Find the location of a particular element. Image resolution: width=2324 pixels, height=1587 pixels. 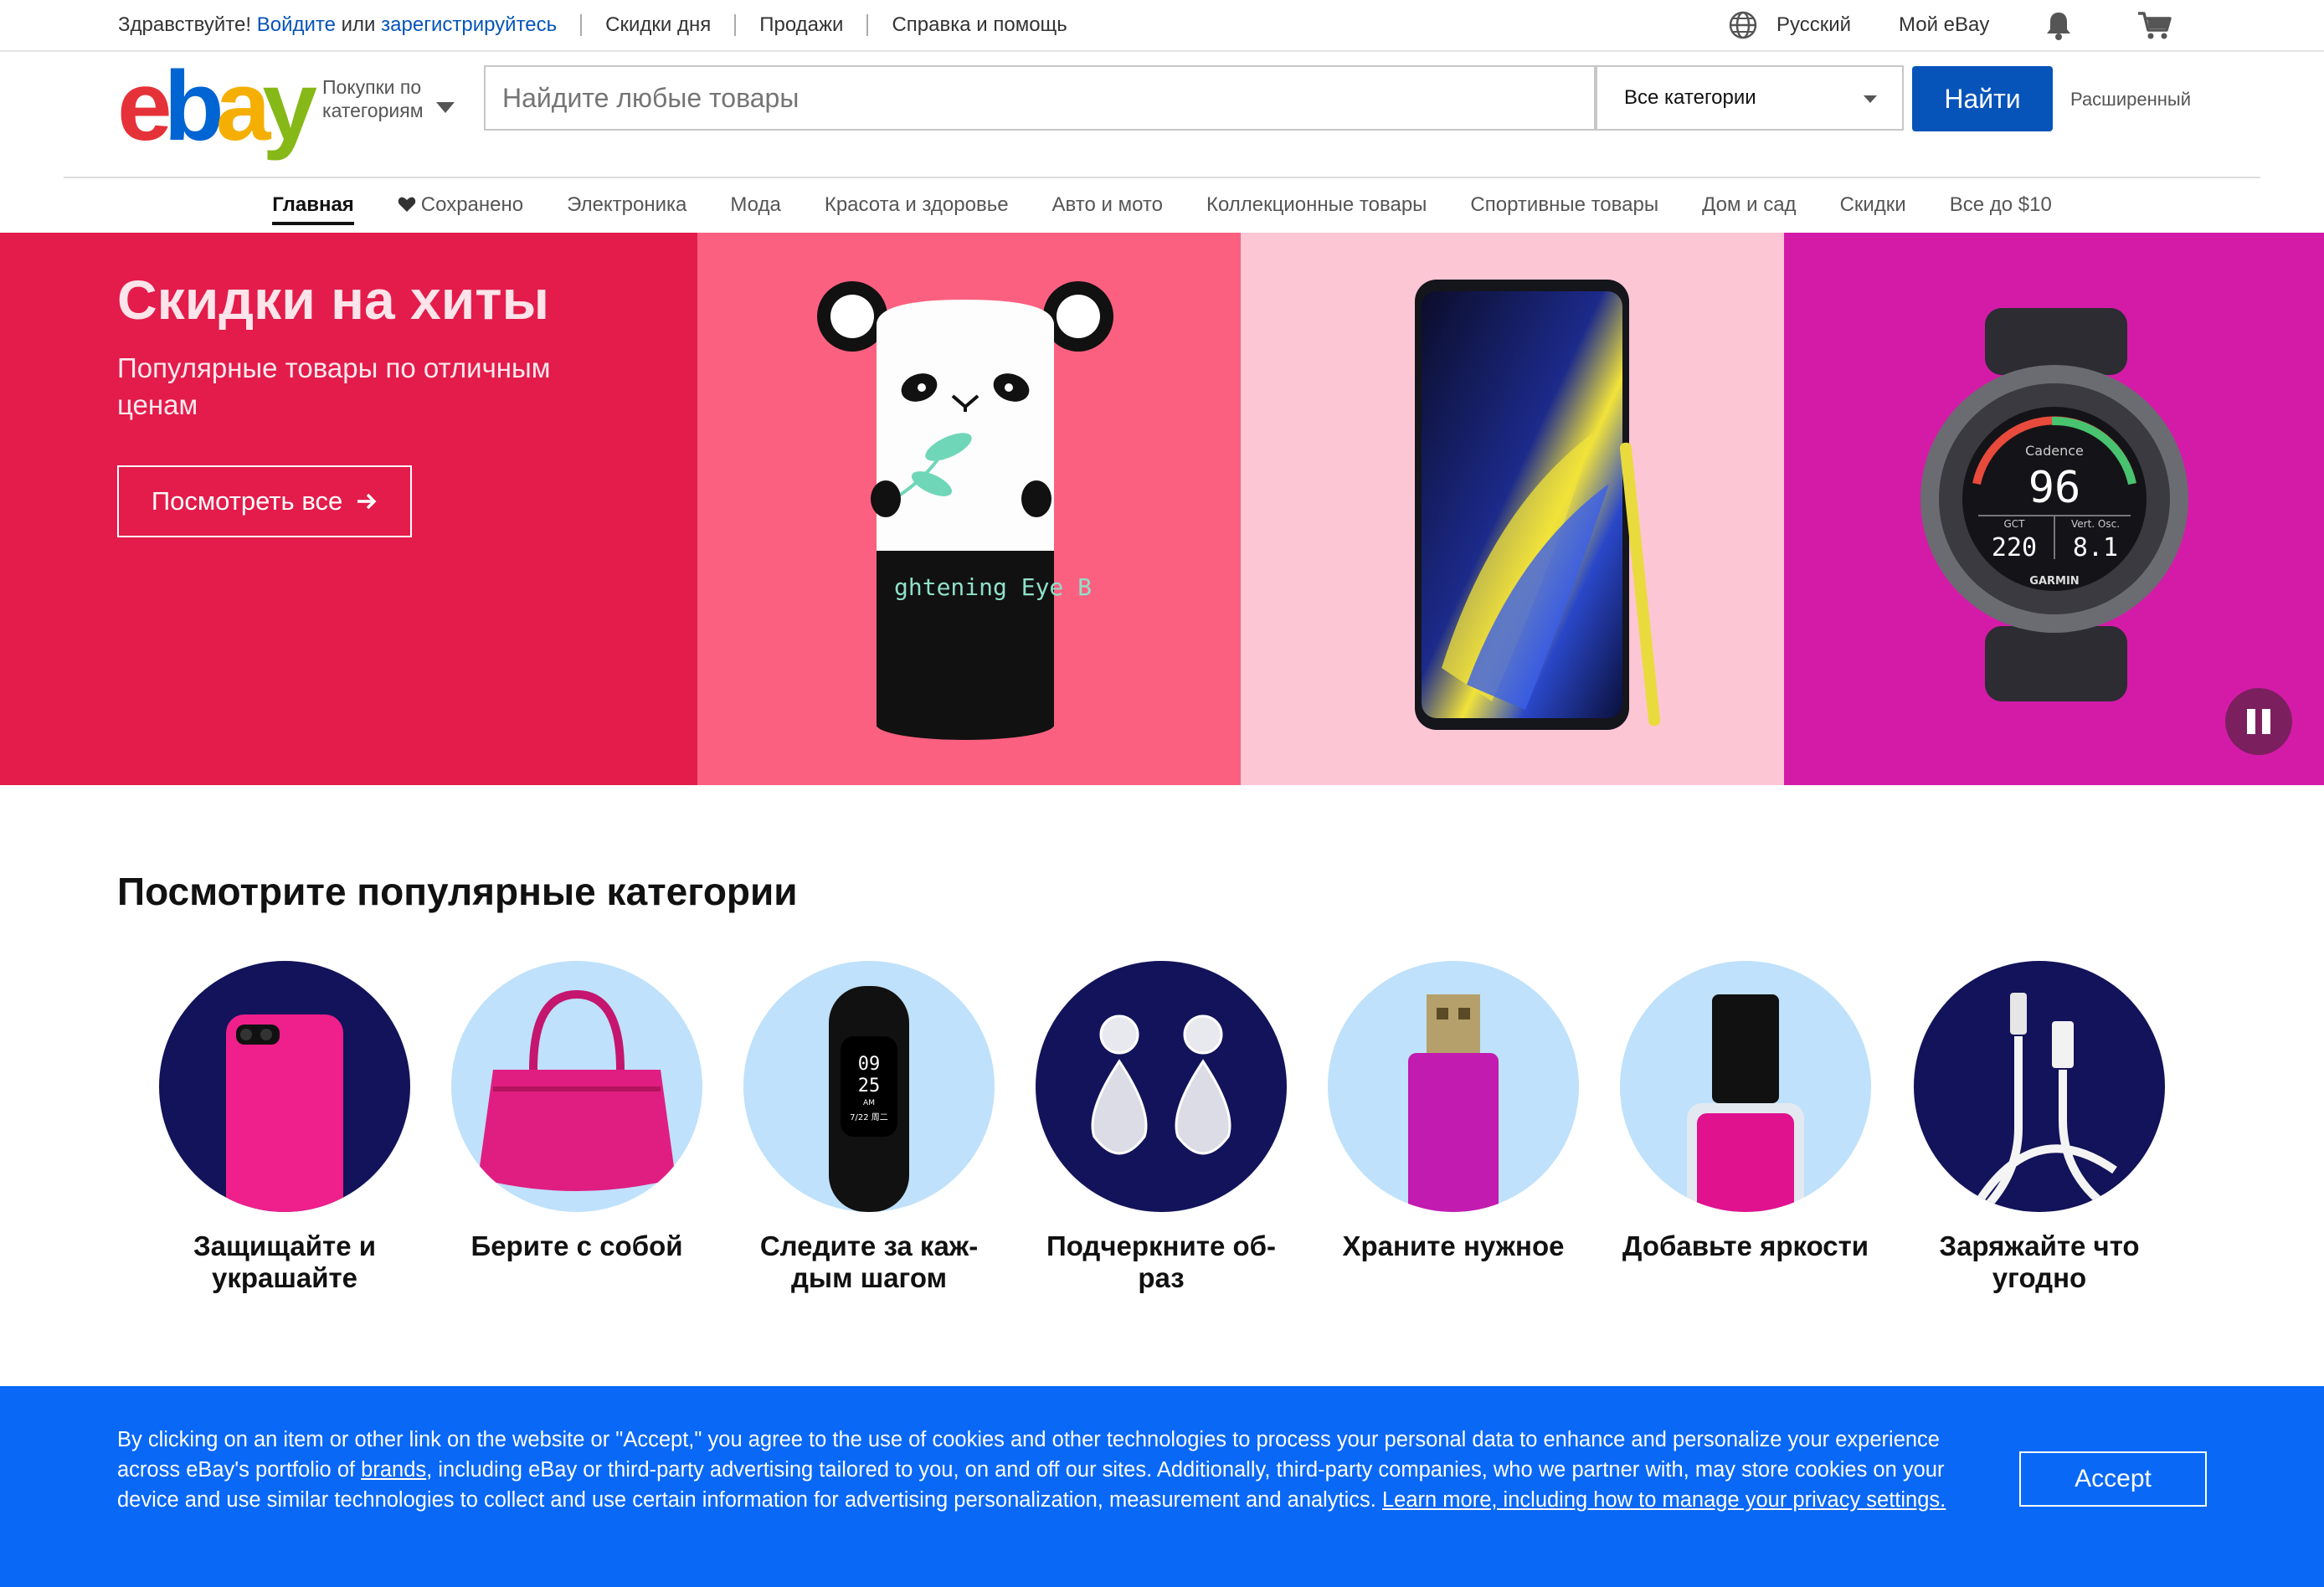

category-select: Все категории is located at coordinates (1750, 98).